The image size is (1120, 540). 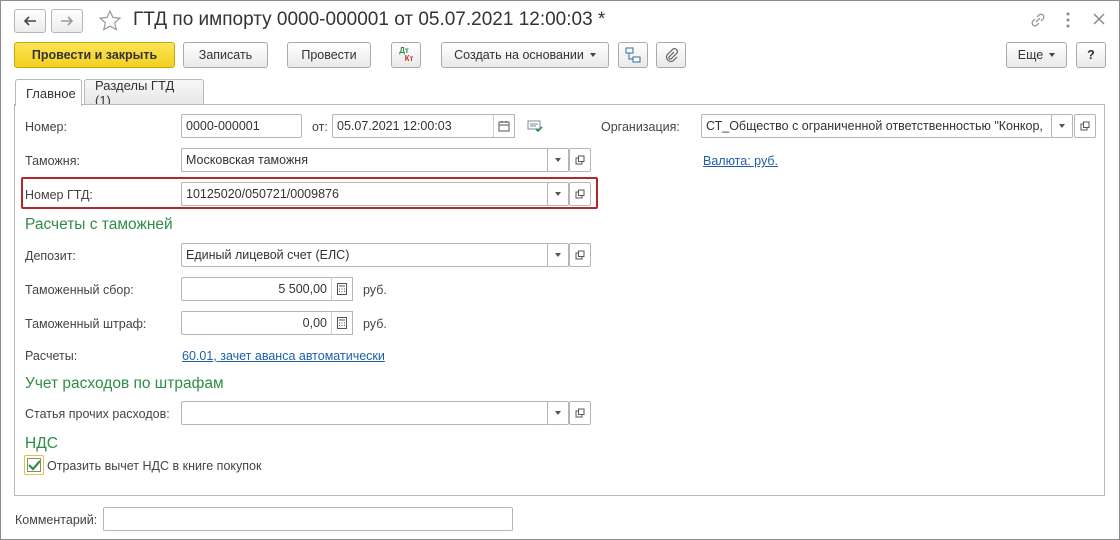 I want to click on checkmark-icon, so click(x=34, y=465).